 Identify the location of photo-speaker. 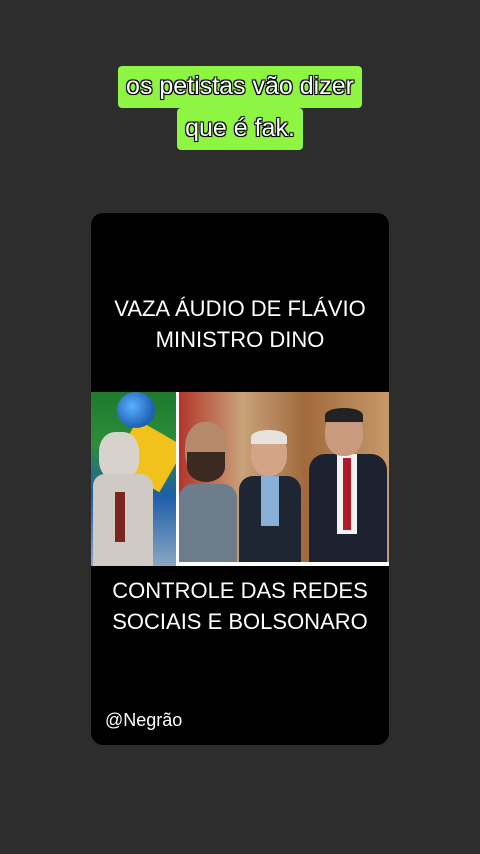
(133, 479).